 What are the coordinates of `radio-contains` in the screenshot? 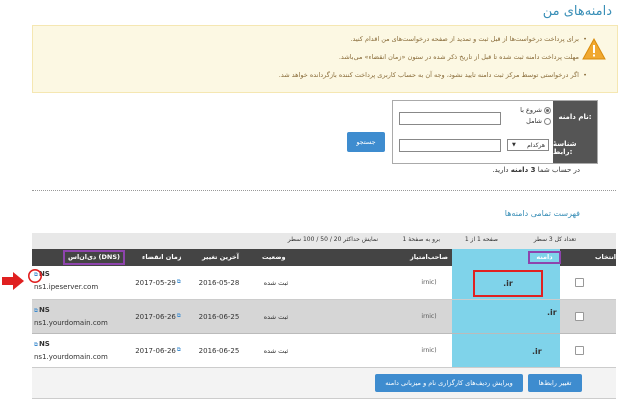 It's located at (547, 121).